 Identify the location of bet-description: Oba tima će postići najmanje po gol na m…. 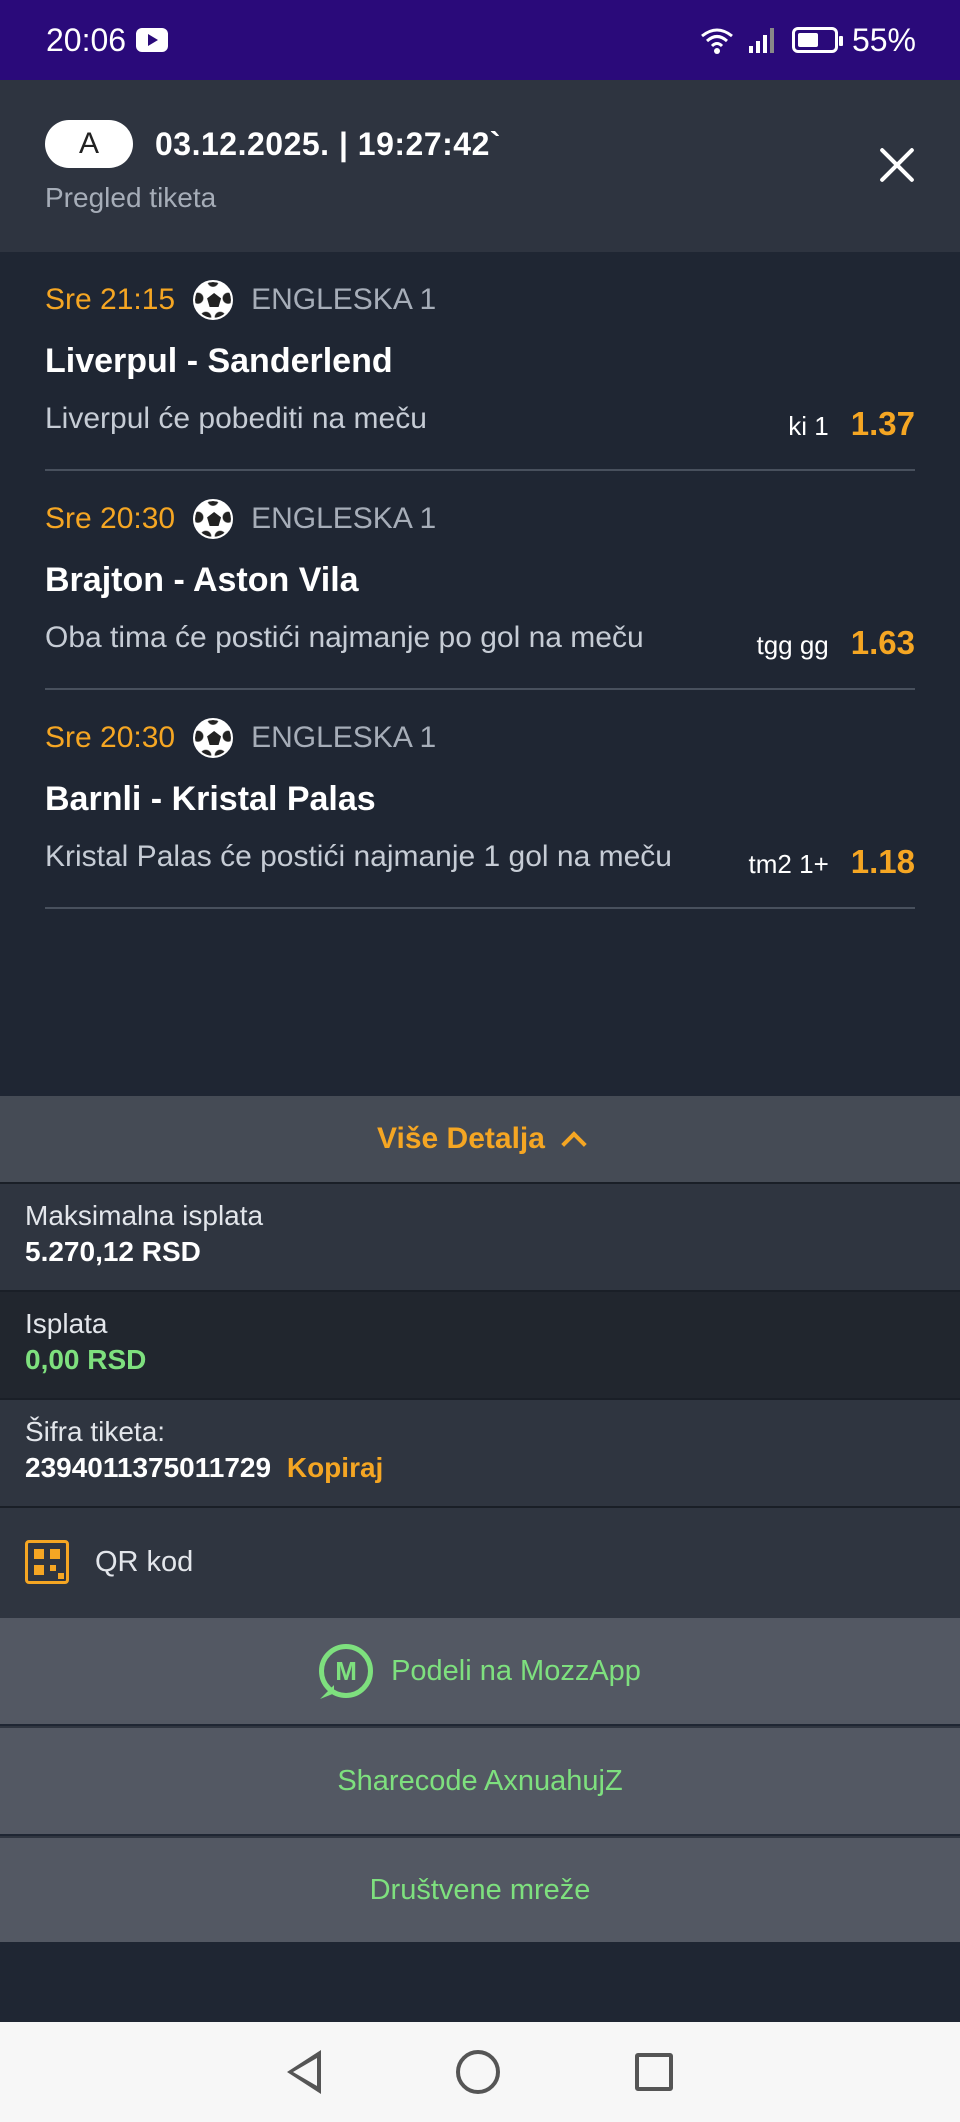
(344, 637).